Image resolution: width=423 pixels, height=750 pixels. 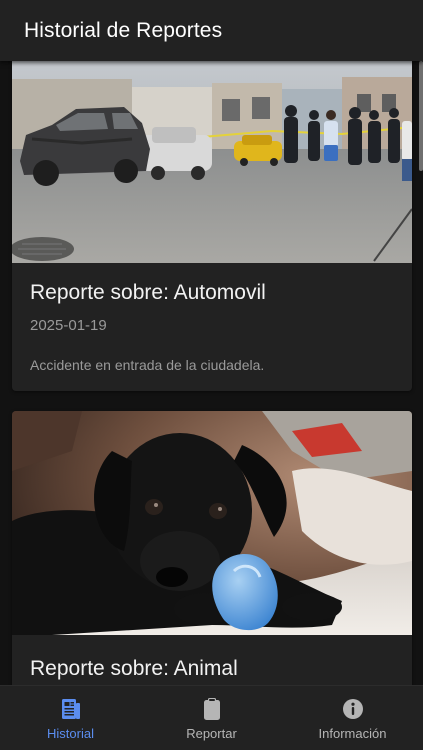 What do you see at coordinates (147, 365) in the screenshot?
I see `report-description: Accidente en entrada de la ciudadela.` at bounding box center [147, 365].